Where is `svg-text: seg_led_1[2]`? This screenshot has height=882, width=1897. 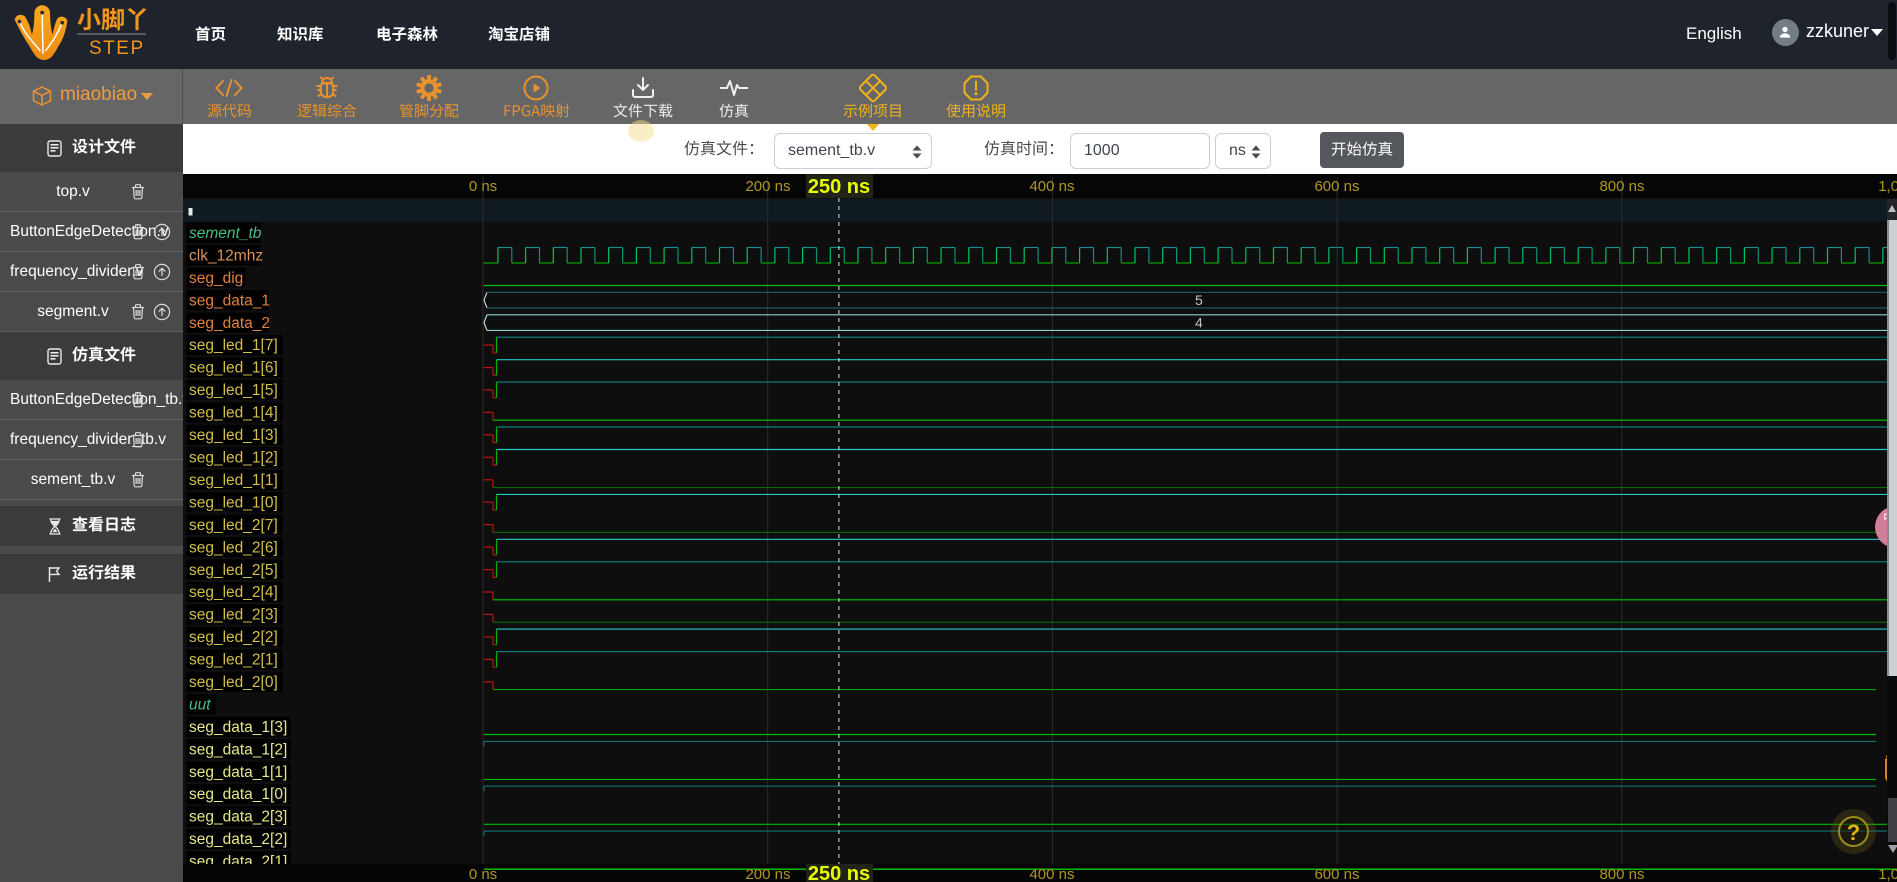 svg-text: seg_led_1[2] is located at coordinates (233, 458).